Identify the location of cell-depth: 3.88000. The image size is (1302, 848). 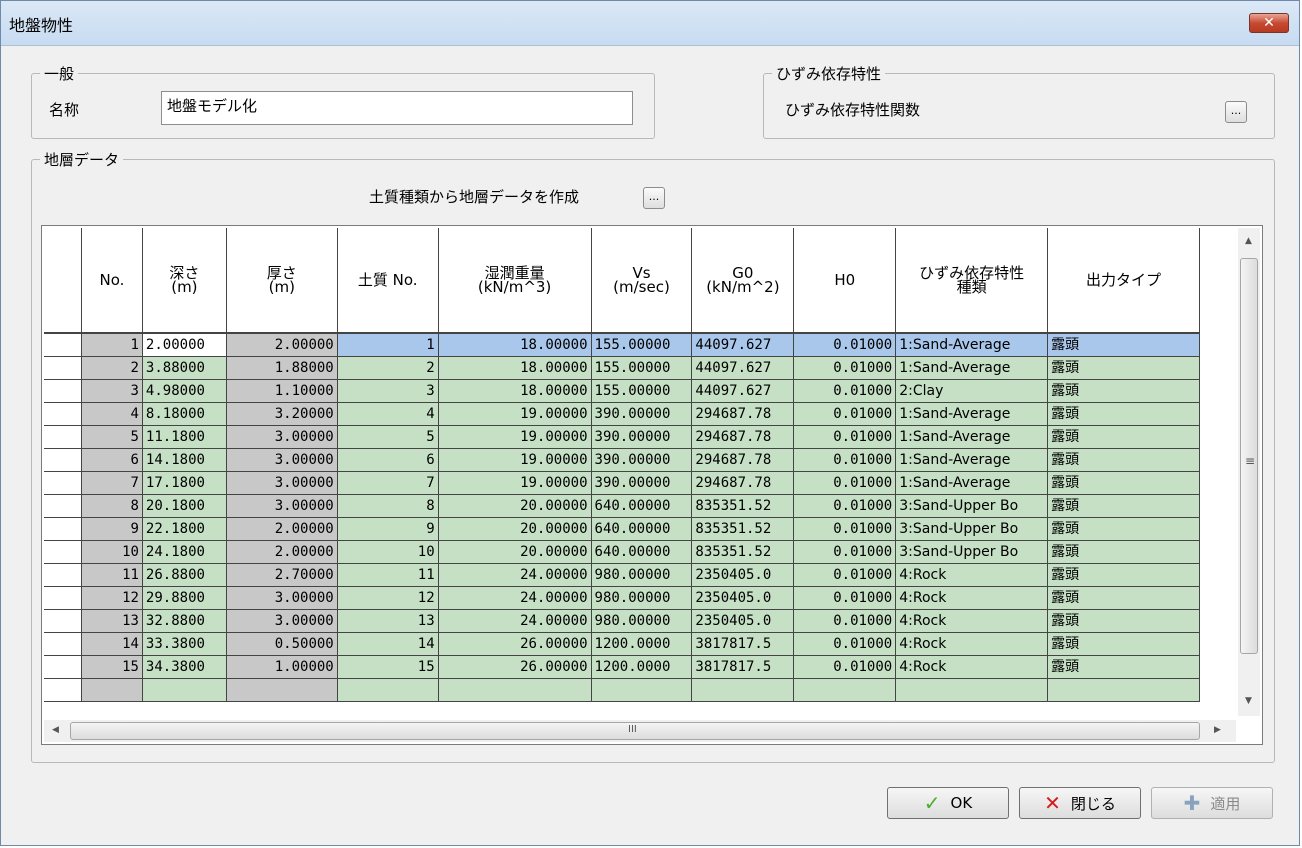
(184, 368).